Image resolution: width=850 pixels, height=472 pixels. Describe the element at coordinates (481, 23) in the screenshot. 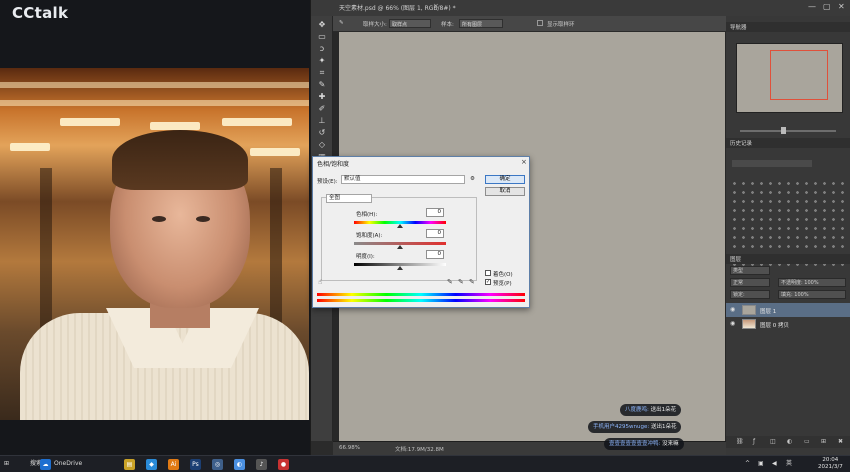

I see `sample-select: 所有图层` at that location.